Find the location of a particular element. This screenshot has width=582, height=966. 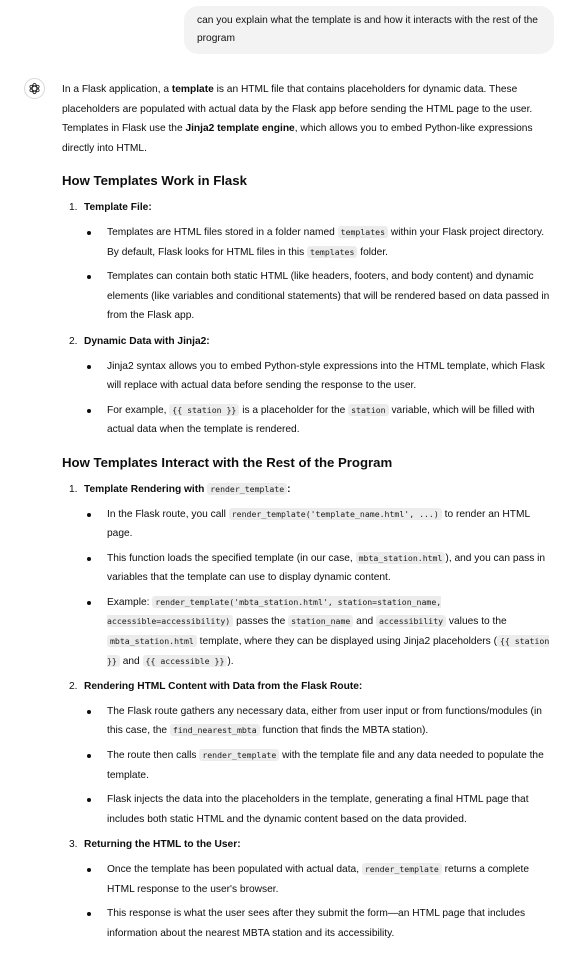

assistant-avatar is located at coordinates (34, 88).